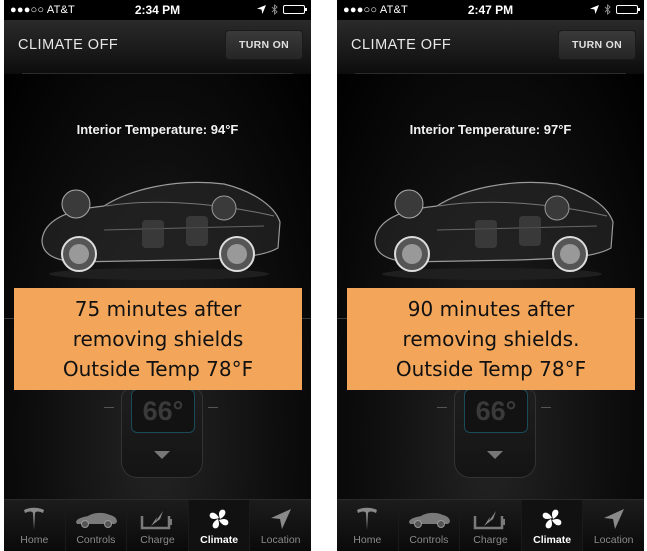 This screenshot has height=551, width=647. Describe the element at coordinates (158, 309) in the screenshot. I see `note-line-1: 75 minutes after` at that location.